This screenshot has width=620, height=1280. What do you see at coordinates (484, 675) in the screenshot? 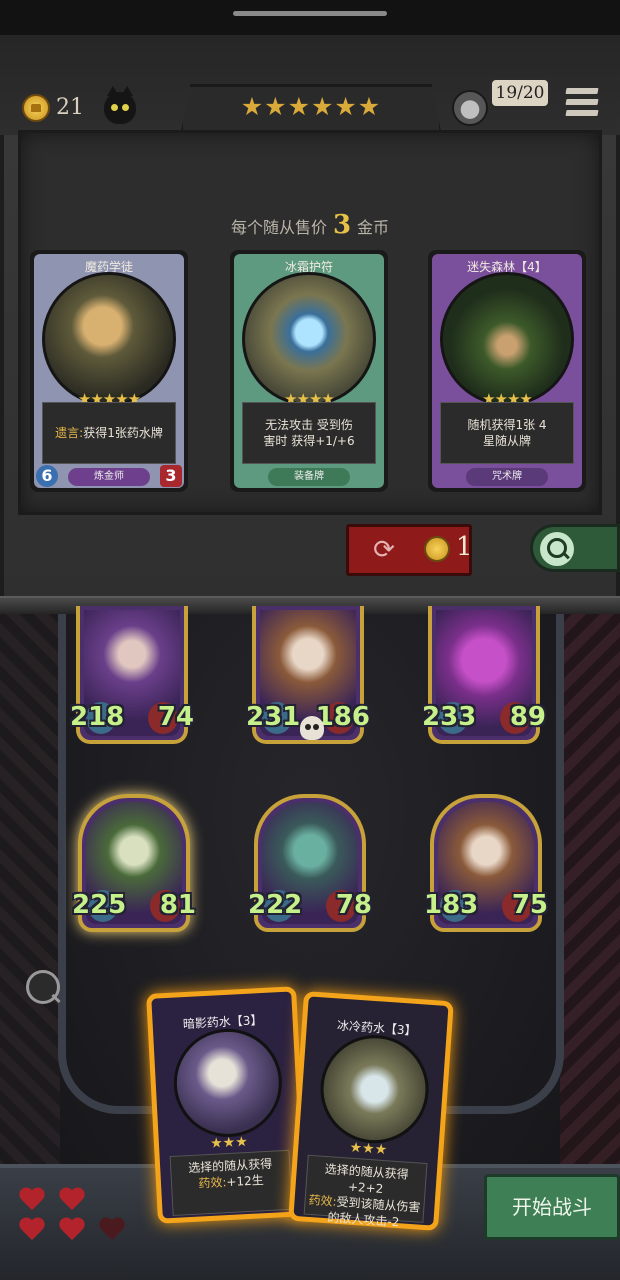
I see `minion-card: 233 89` at bounding box center [484, 675].